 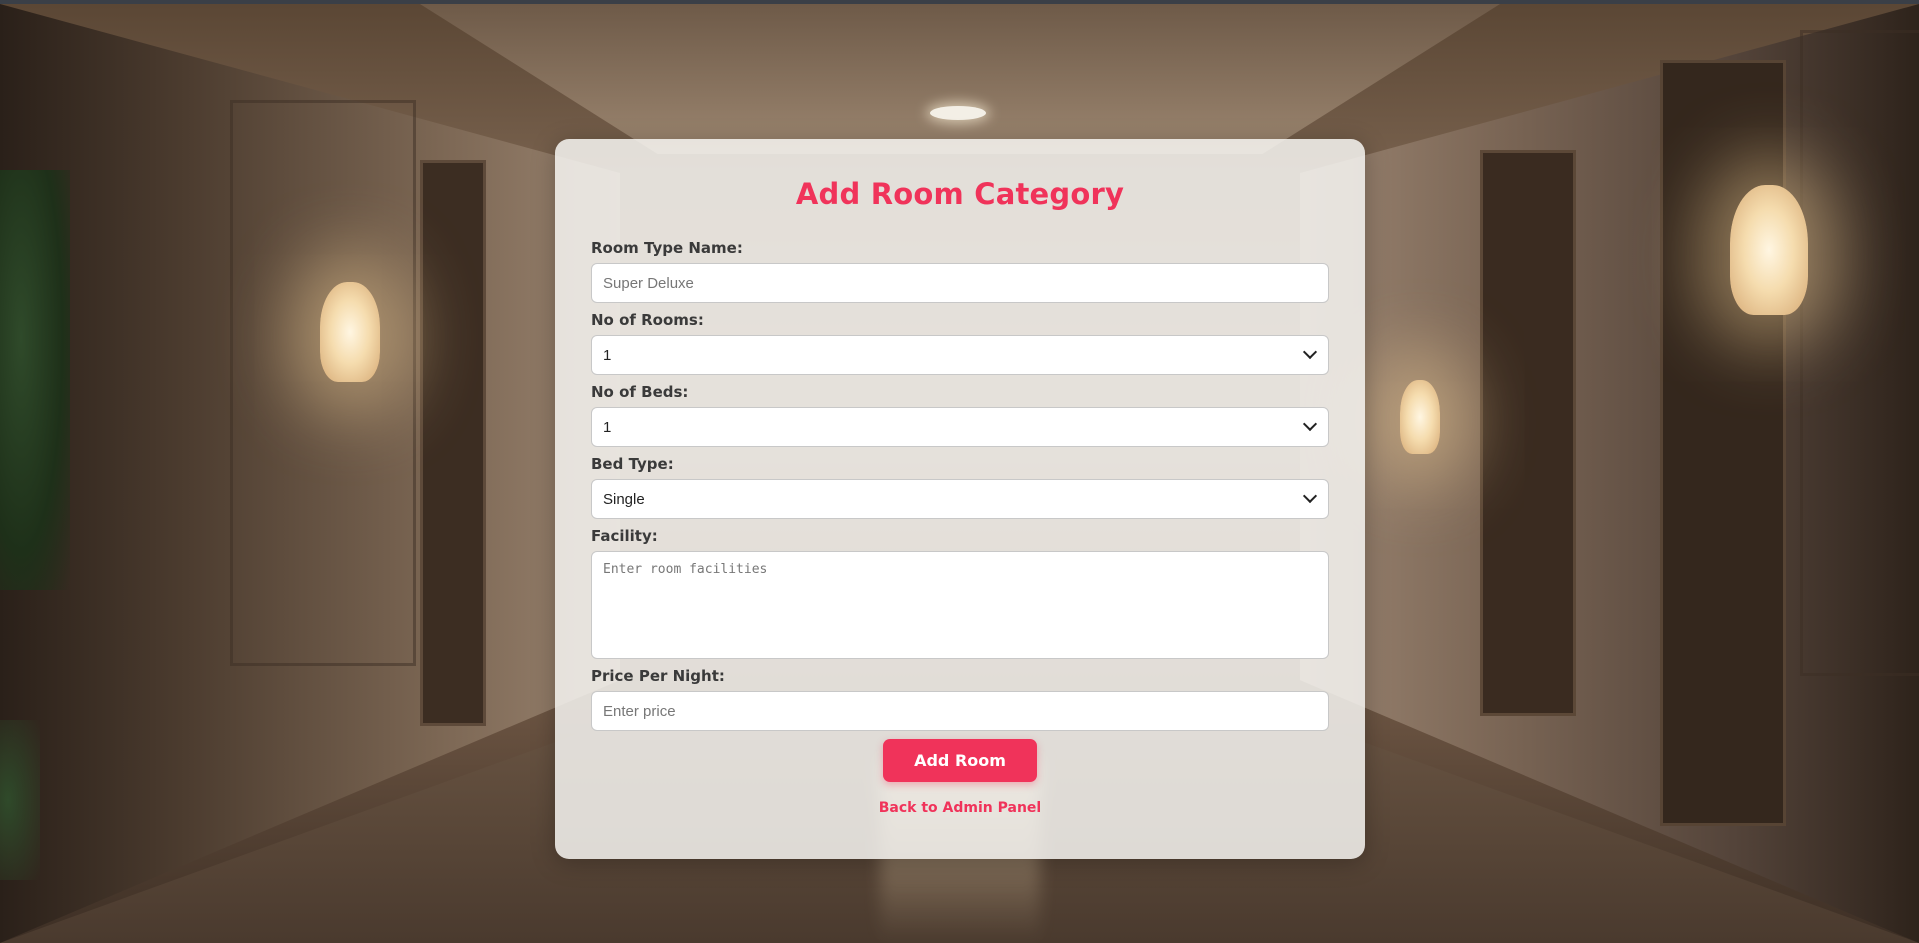 I want to click on plant-decoration, so click(x=35, y=380).